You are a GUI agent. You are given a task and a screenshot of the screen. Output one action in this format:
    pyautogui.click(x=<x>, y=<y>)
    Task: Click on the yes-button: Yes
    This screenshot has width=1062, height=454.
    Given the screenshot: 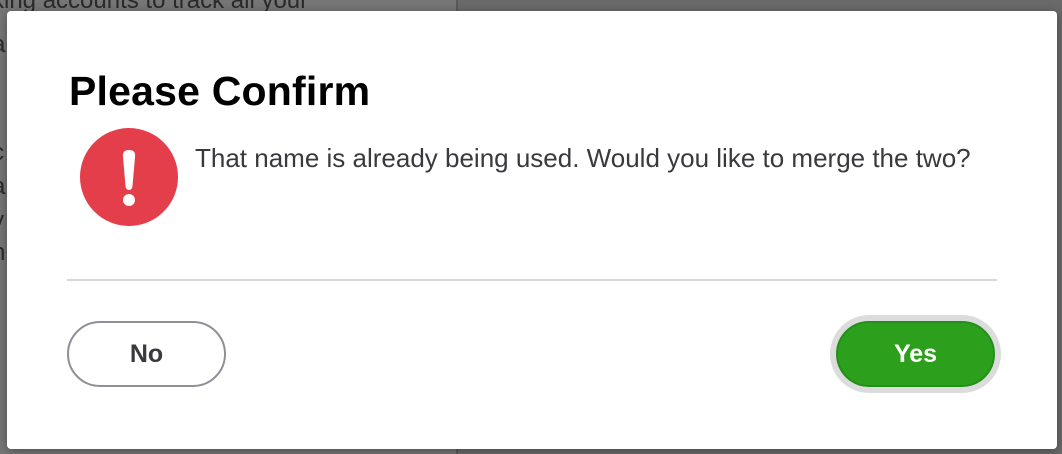 What is the action you would take?
    pyautogui.click(x=915, y=354)
    